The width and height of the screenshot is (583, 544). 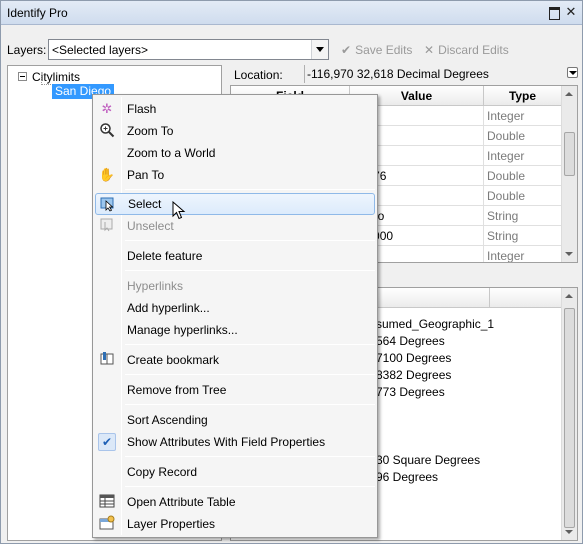 I want to click on layer-properties-icon, so click(x=107, y=524).